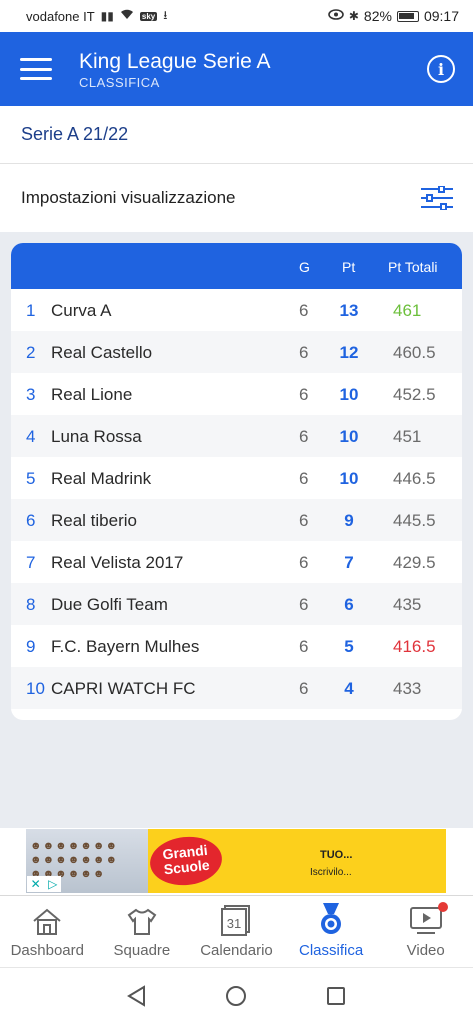  What do you see at coordinates (336, 16) in the screenshot?
I see `eye-icon` at bounding box center [336, 16].